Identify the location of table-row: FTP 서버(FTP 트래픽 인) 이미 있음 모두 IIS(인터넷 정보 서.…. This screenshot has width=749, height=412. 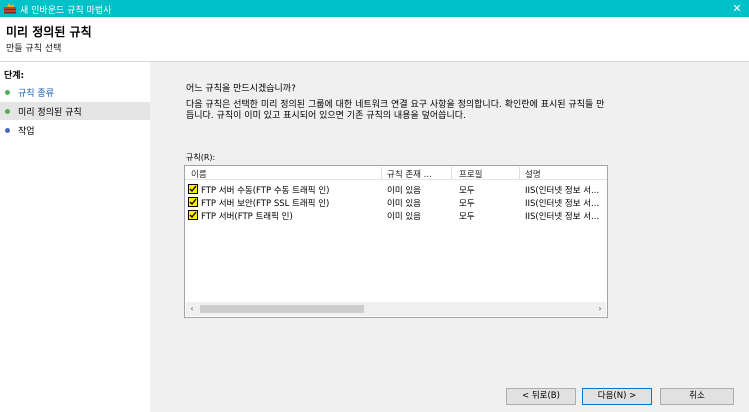
(396, 215).